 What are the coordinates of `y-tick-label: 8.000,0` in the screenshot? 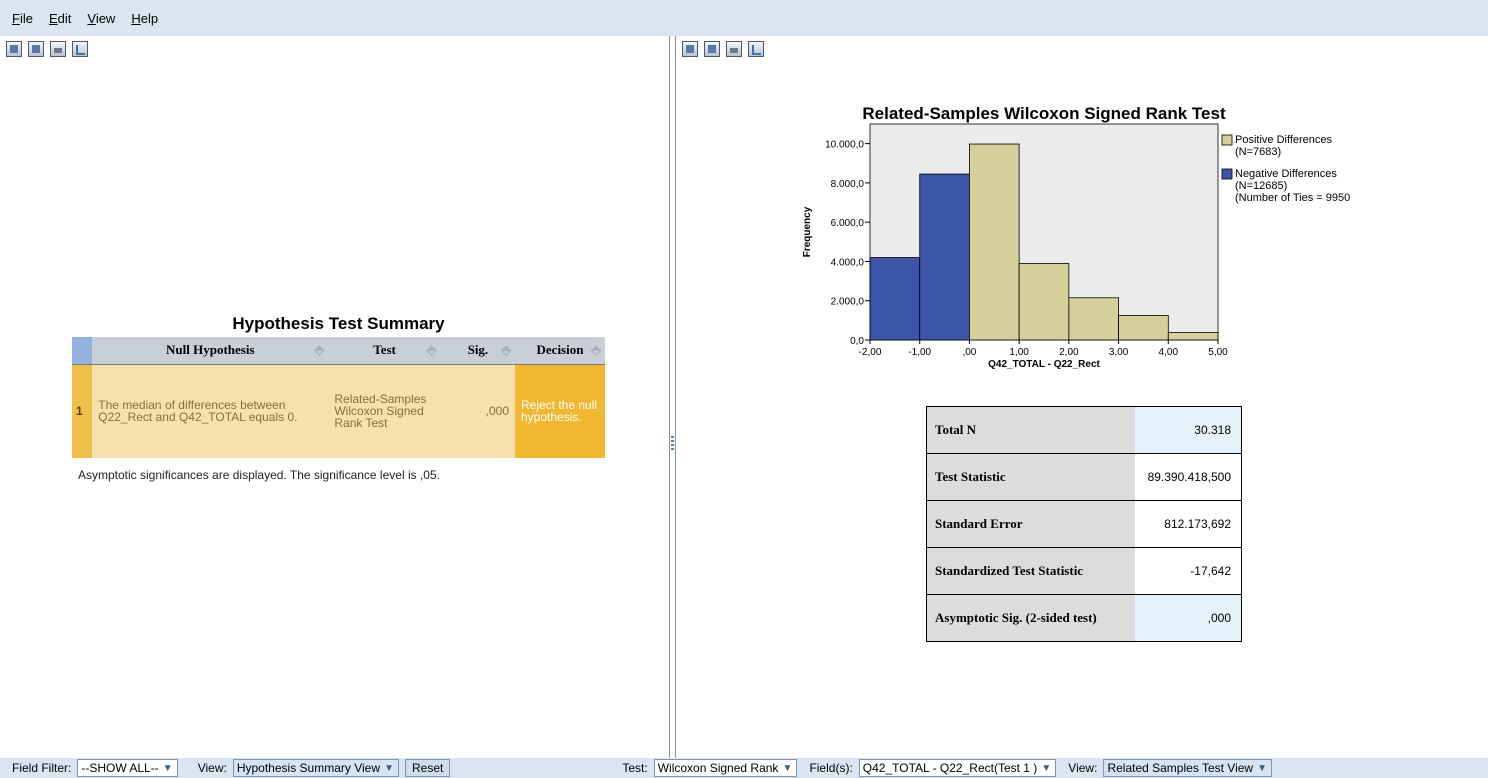 It's located at (848, 184).